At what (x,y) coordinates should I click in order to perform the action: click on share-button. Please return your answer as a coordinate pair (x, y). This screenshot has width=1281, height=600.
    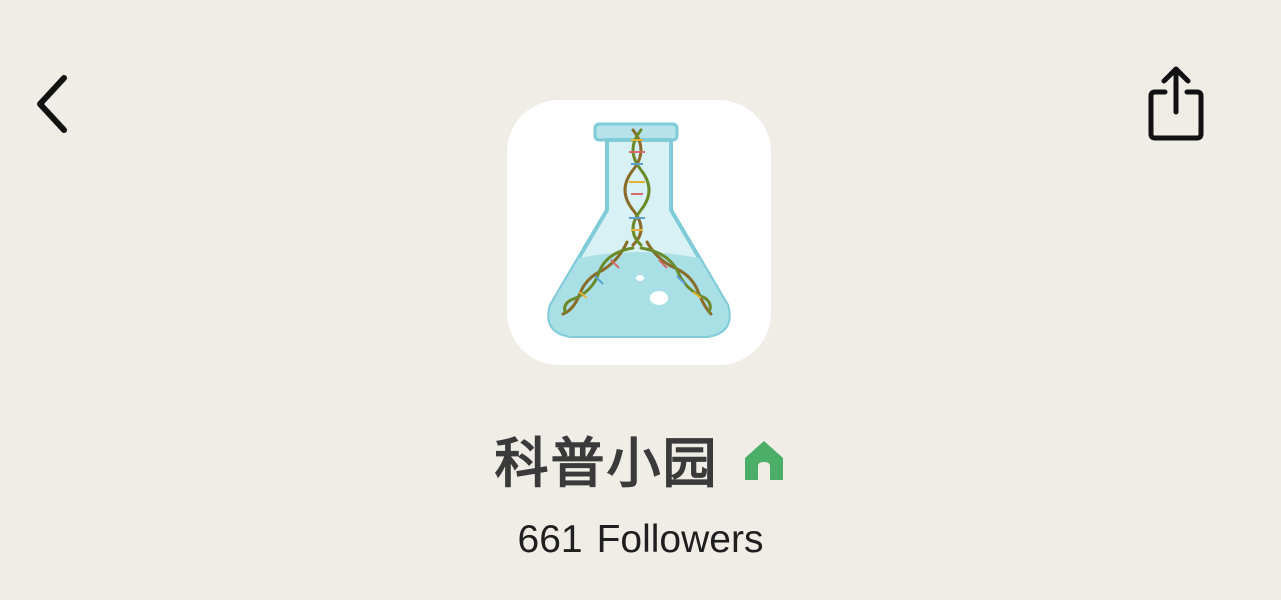
    Looking at the image, I should click on (1176, 103).